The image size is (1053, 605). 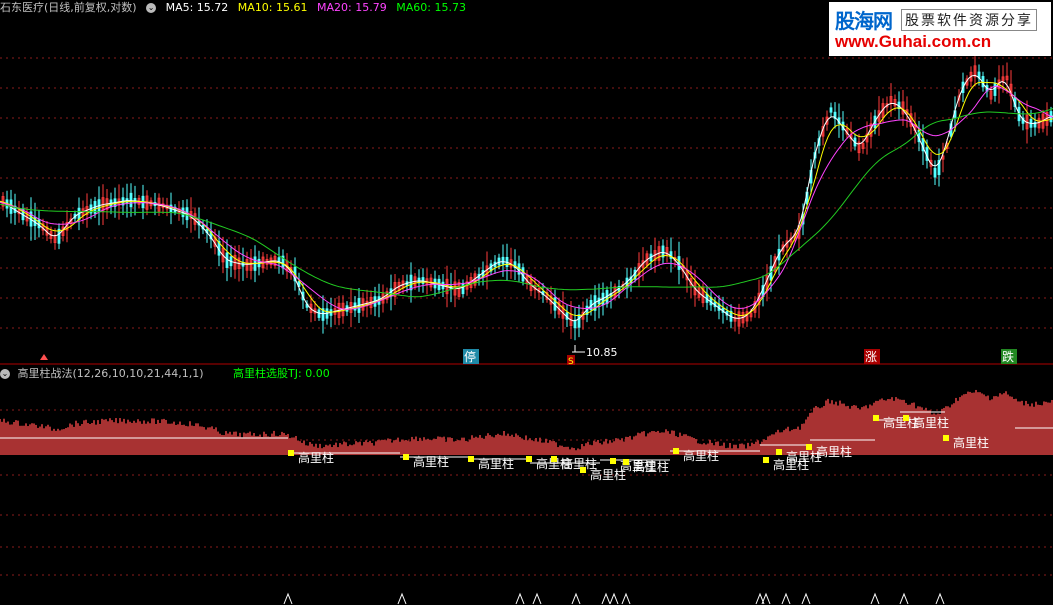 I want to click on indicator-select-value: 高里柱选股TJ: 0.00, so click(x=281, y=373).